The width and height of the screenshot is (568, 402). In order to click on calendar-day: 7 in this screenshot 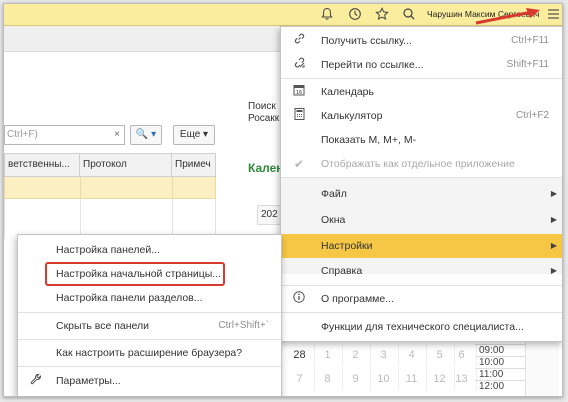, I will do `click(300, 379)`.